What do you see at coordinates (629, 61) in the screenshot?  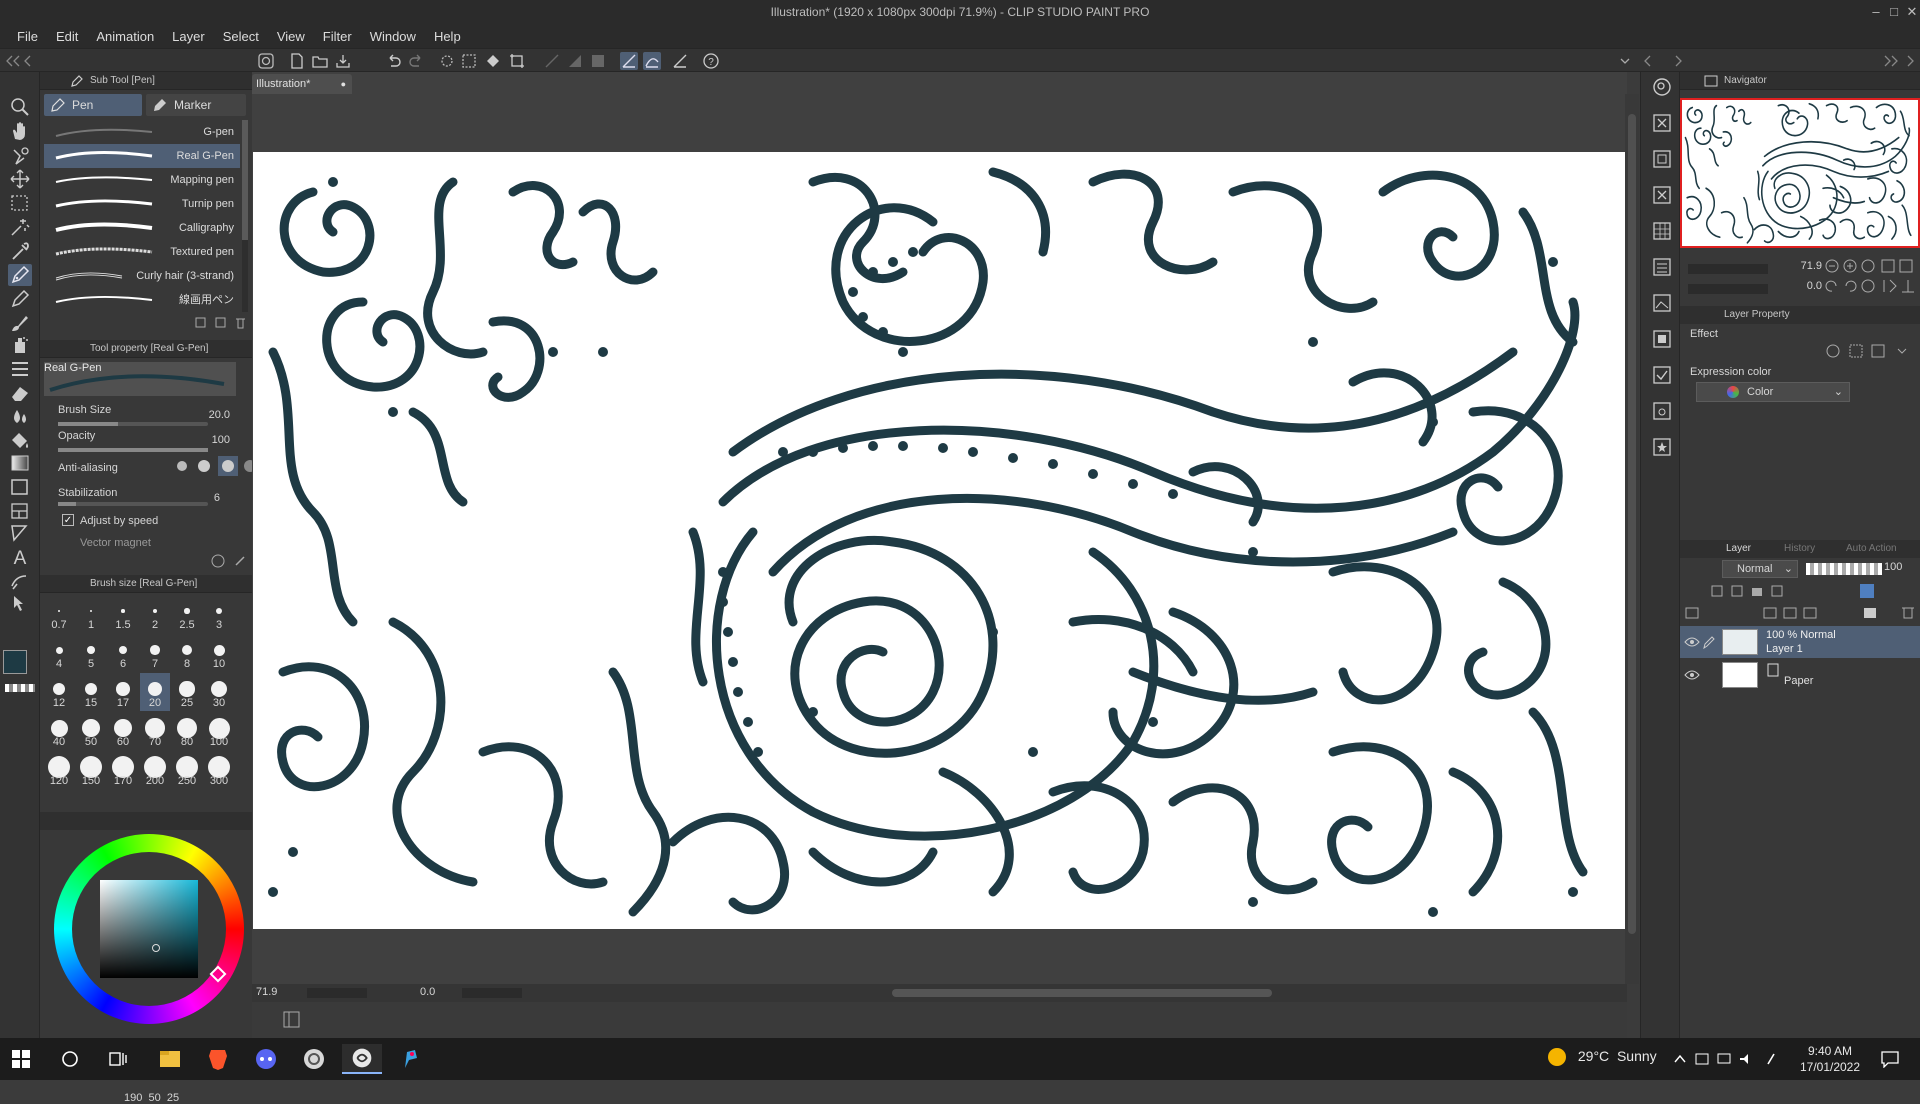 I see `snap-to-special-ruler-icon` at bounding box center [629, 61].